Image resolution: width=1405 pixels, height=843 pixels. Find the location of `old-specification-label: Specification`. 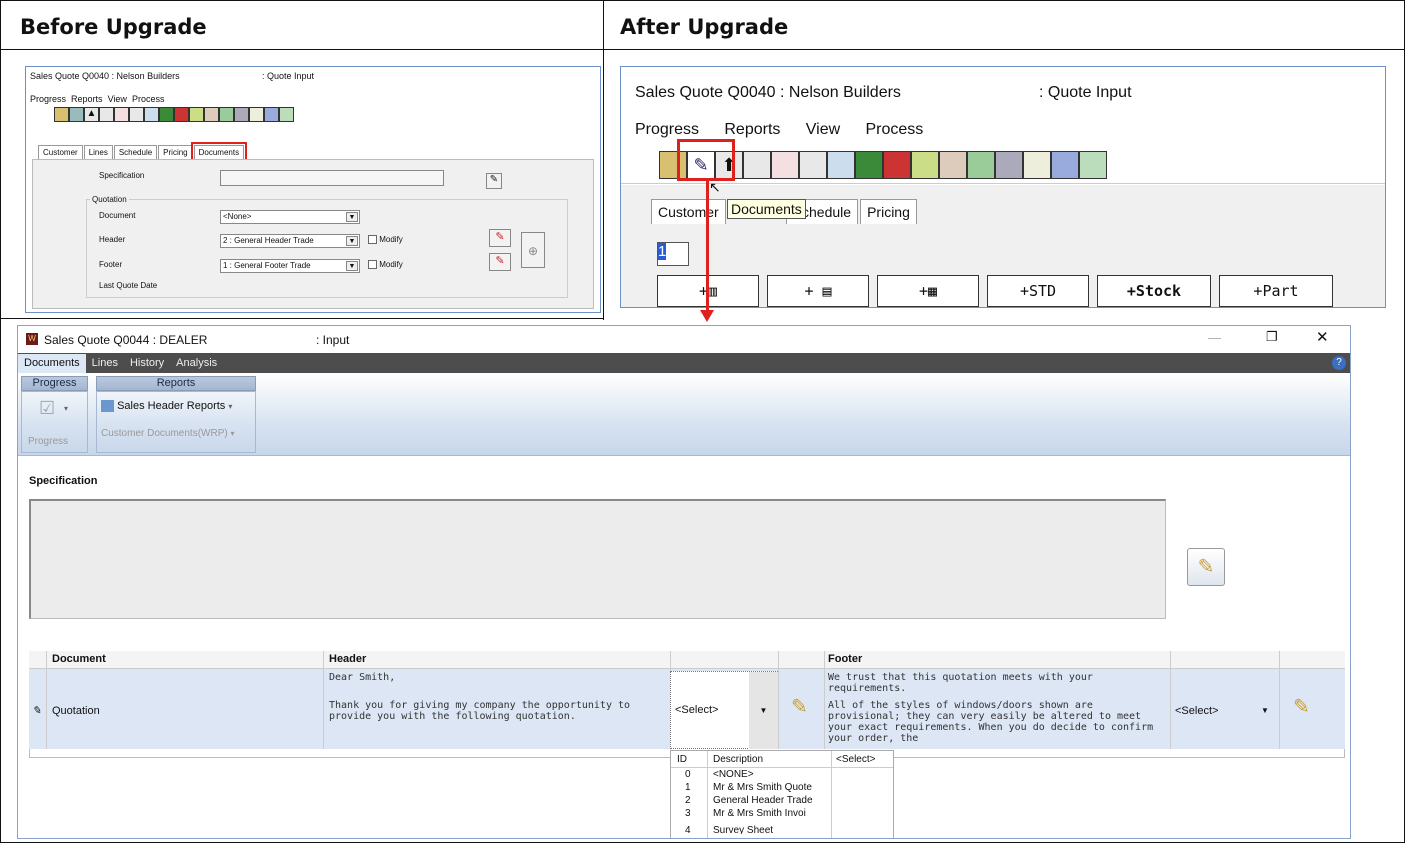

old-specification-label: Specification is located at coordinates (122, 175).